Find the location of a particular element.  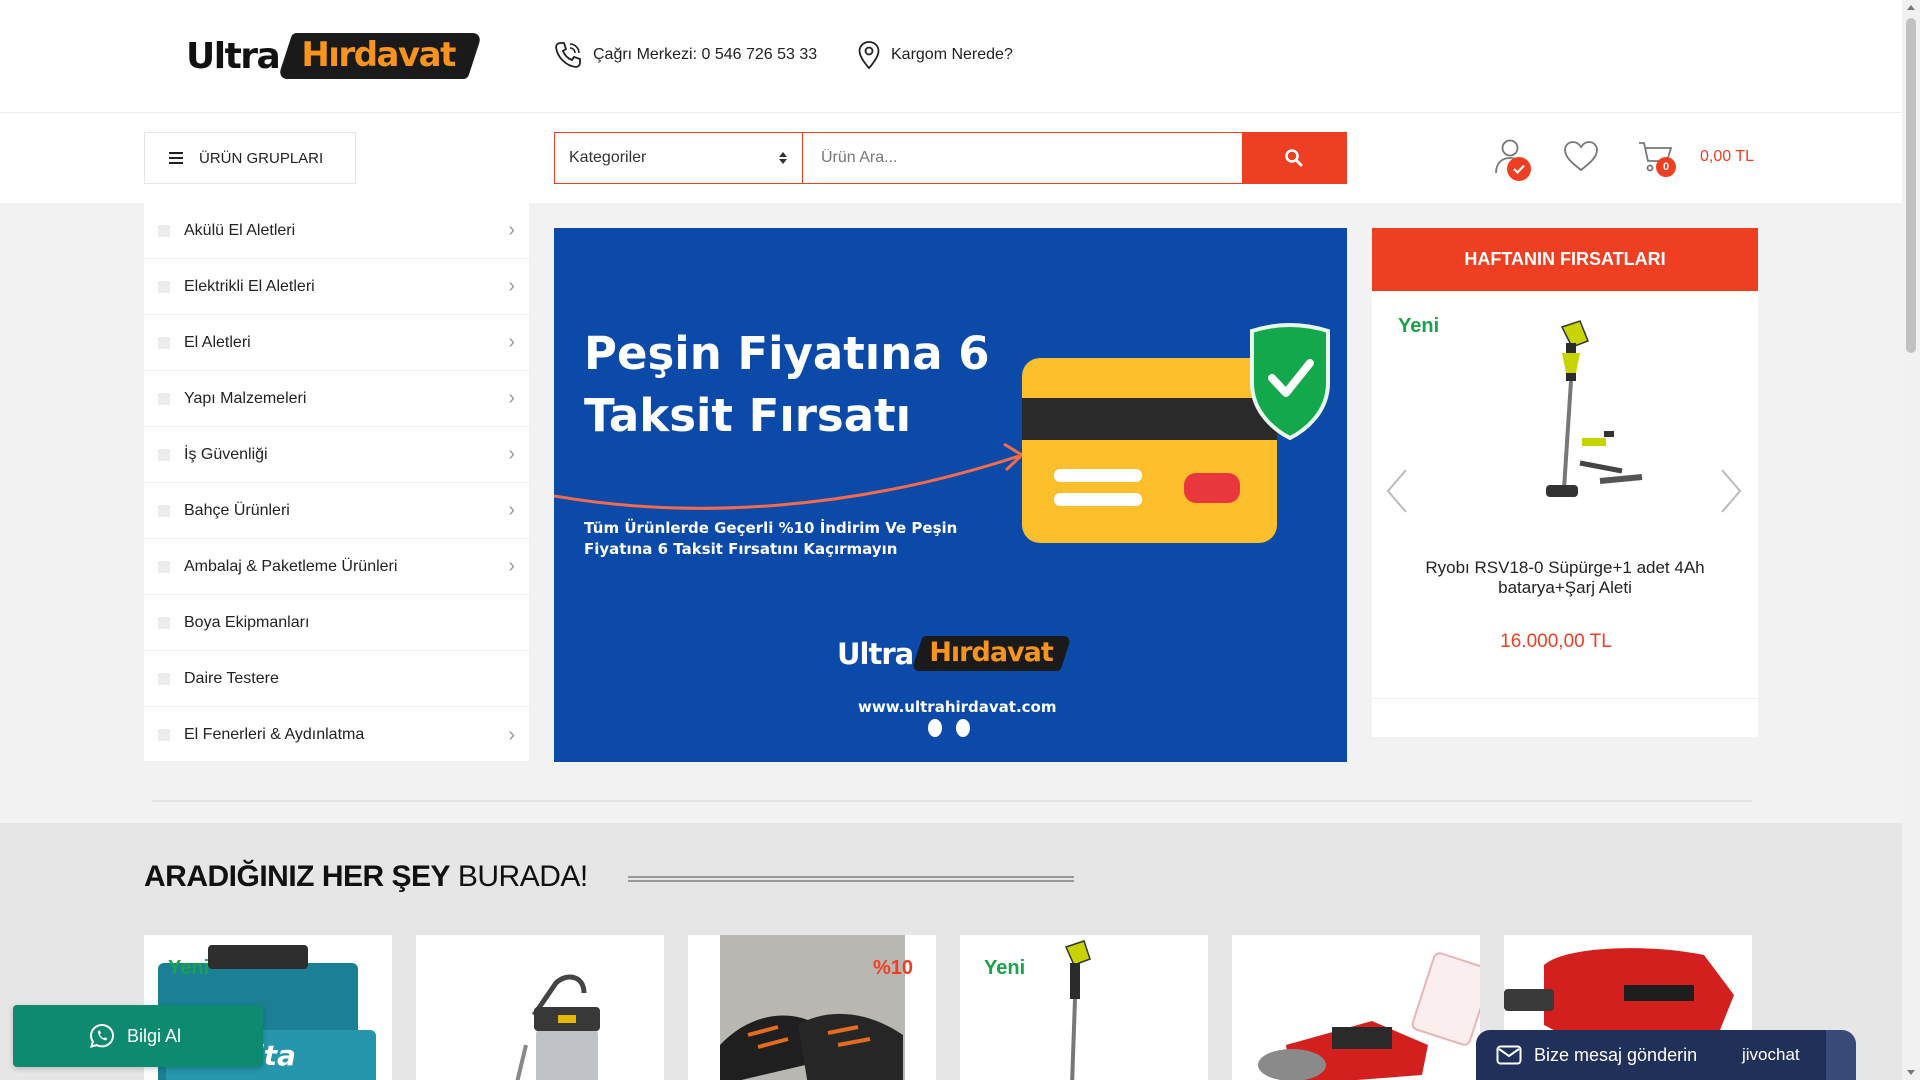

heart-icon is located at coordinates (1581, 156).